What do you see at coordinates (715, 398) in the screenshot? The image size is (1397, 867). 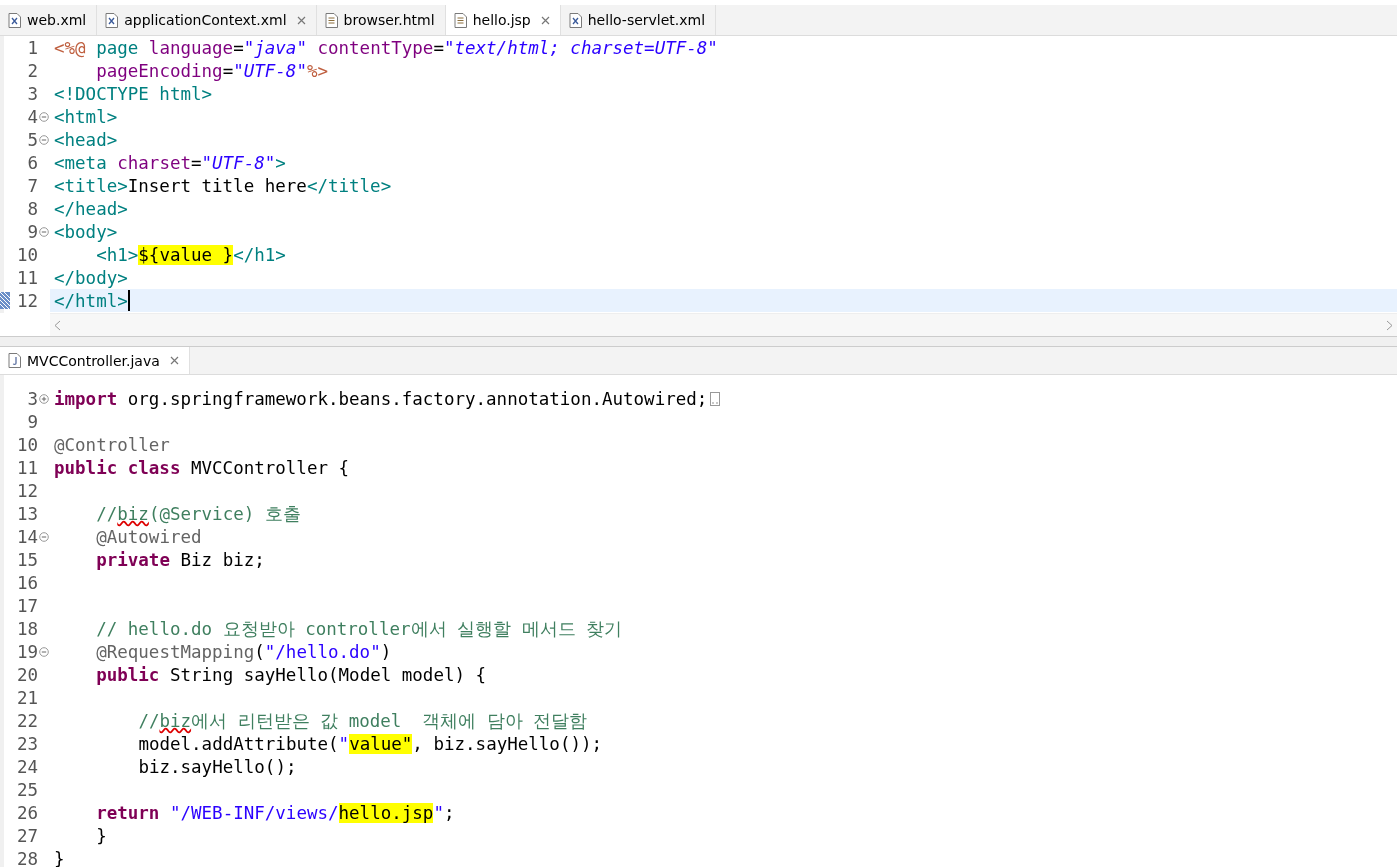 I see `folded-code-icon` at bounding box center [715, 398].